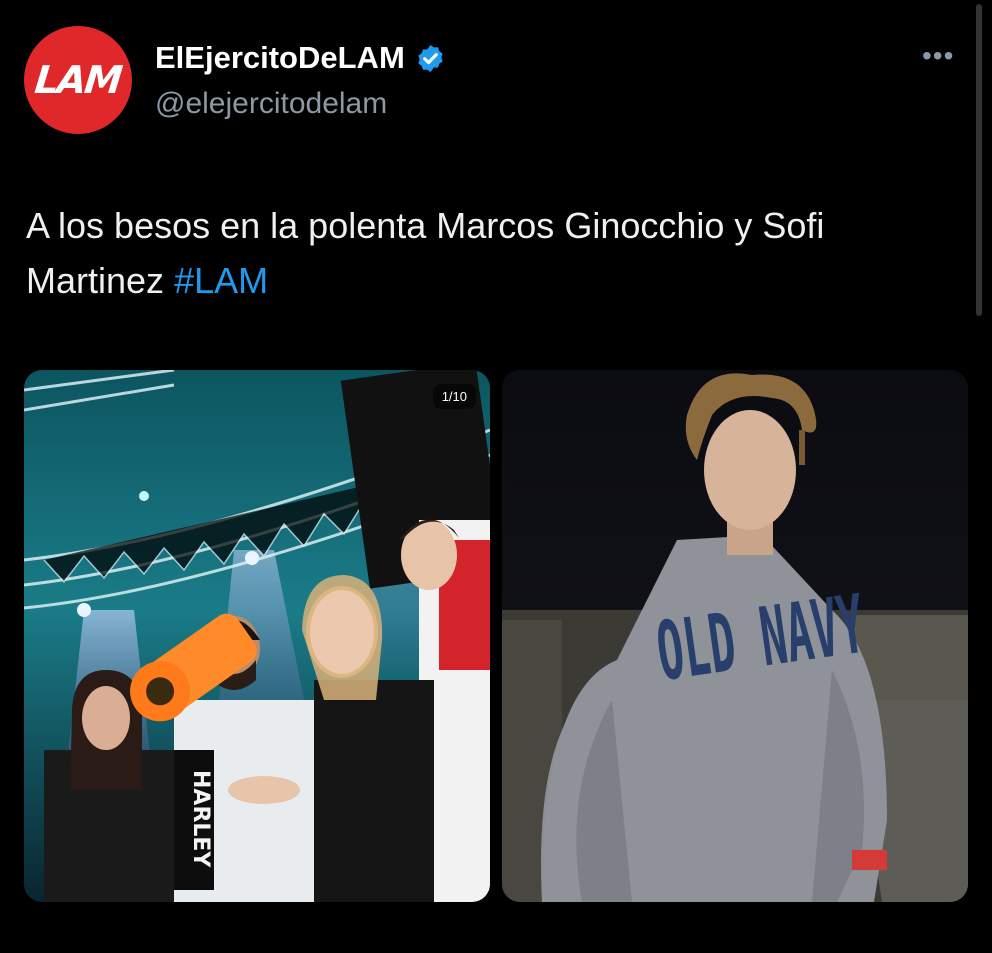 The width and height of the screenshot is (992, 953). I want to click on hashtag-link: #LAM, so click(221, 280).